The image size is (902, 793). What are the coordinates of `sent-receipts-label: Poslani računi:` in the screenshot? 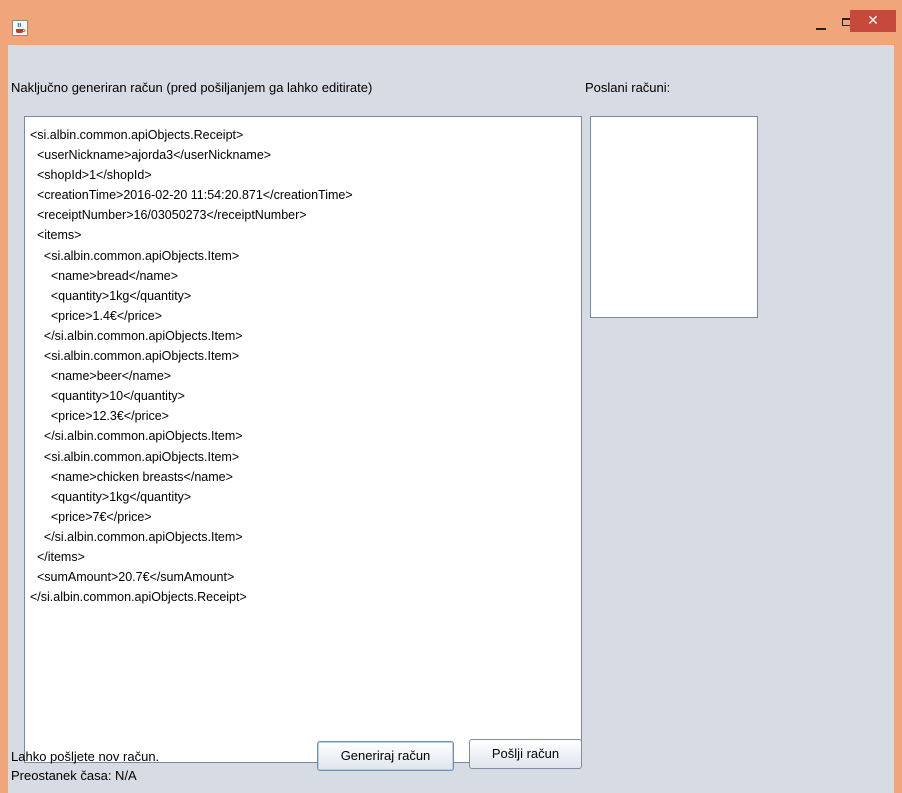 It's located at (628, 87).